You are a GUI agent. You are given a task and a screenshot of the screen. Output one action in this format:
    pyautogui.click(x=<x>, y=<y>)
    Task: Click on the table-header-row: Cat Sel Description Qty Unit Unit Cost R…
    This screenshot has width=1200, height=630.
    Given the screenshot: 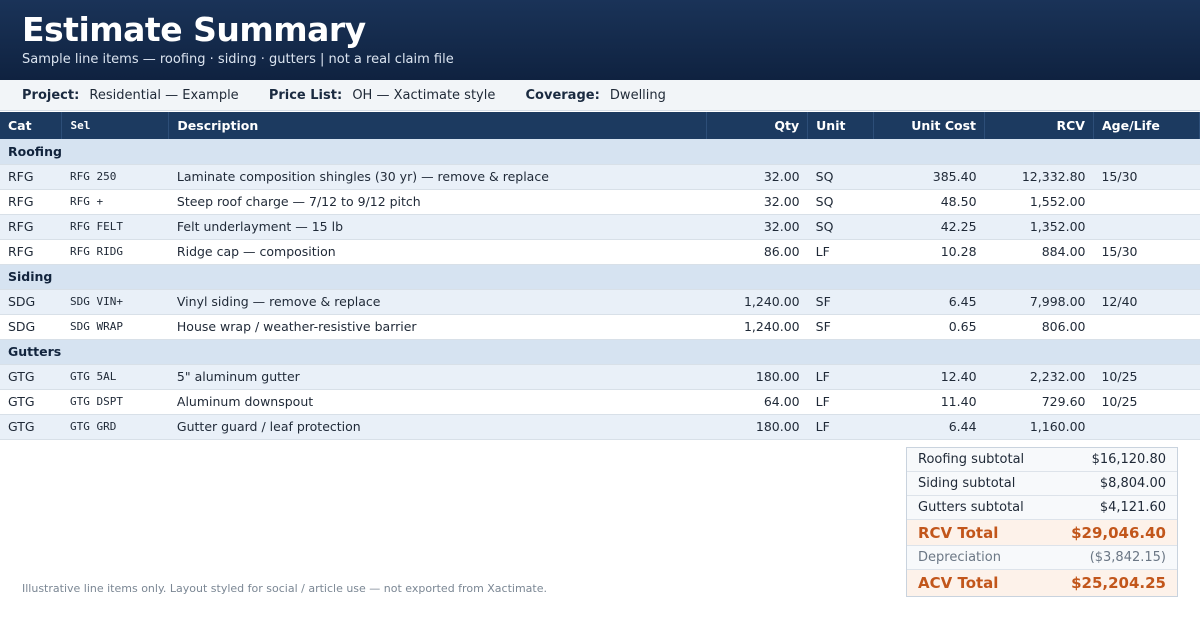 What is the action you would take?
    pyautogui.click(x=600, y=125)
    